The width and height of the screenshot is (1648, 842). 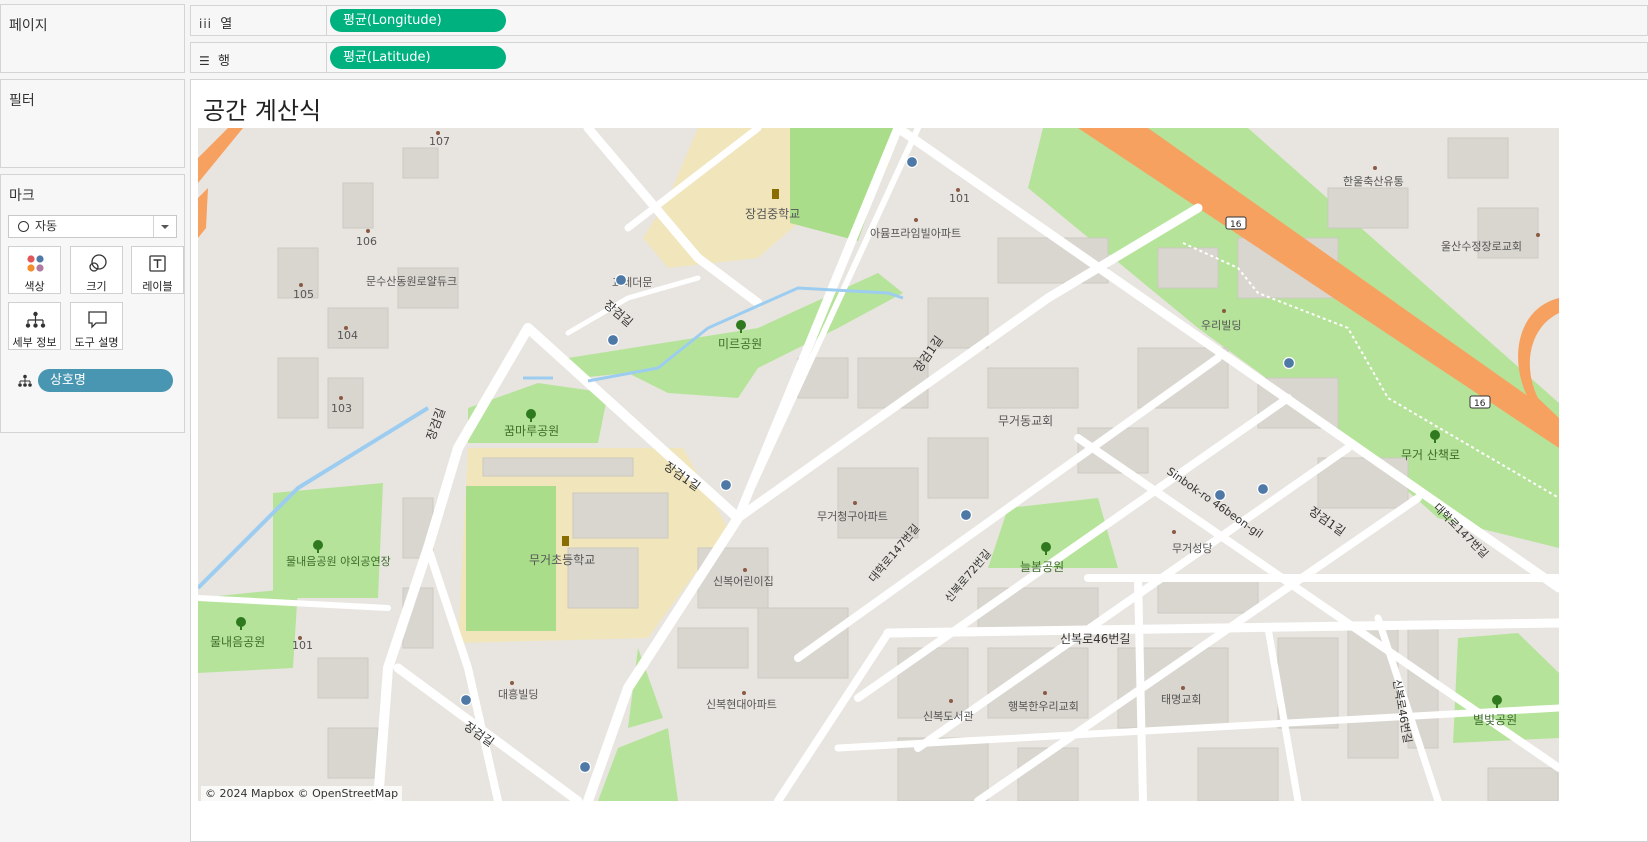 I want to click on label-adam: 아뮴프라임빌아파트, so click(x=915, y=233).